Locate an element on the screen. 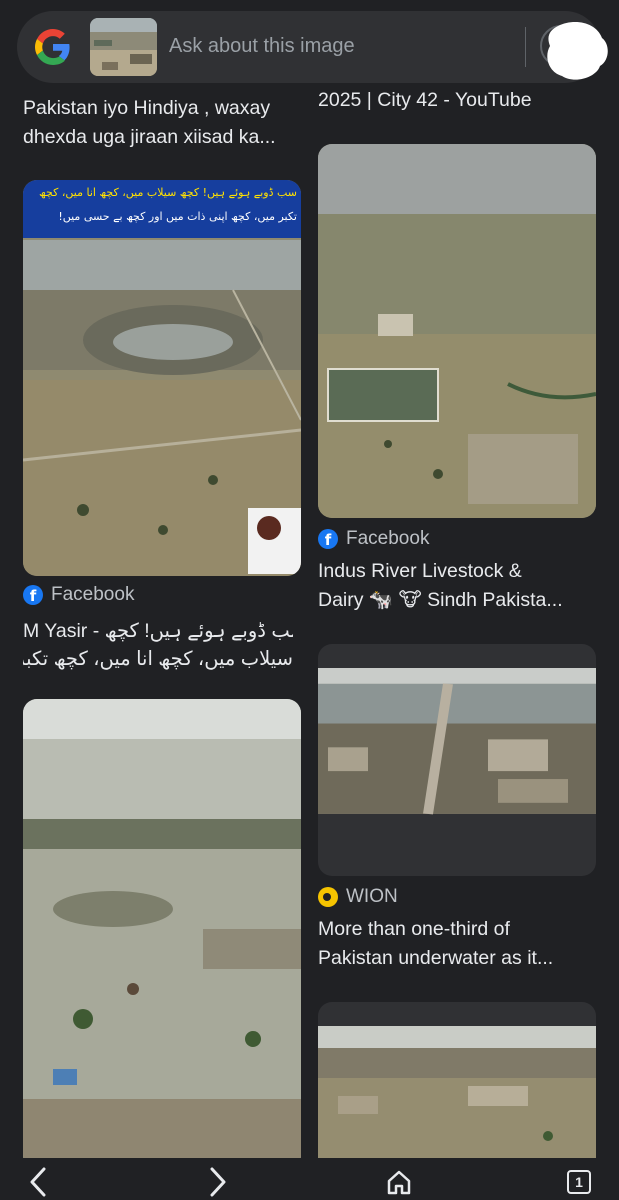 This screenshot has height=1200, width=619. result-image-aerial-flood is located at coordinates (457, 331).